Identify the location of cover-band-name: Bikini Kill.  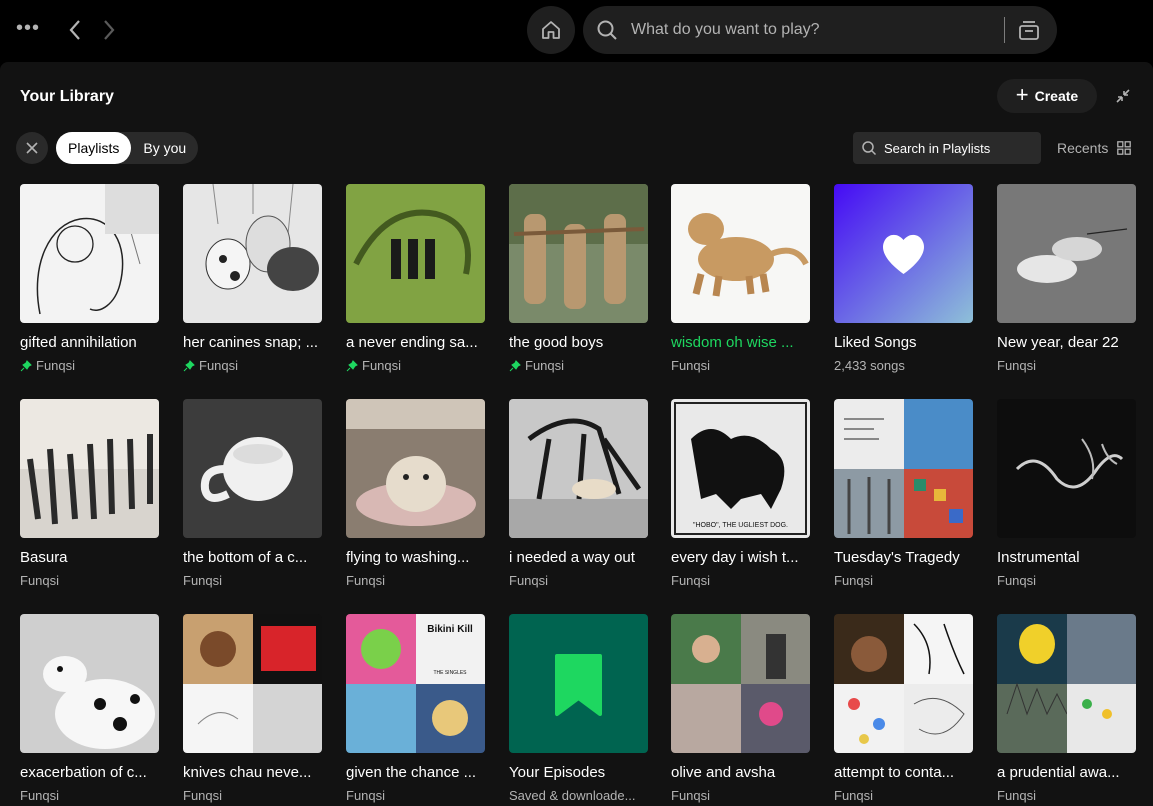
(450, 629).